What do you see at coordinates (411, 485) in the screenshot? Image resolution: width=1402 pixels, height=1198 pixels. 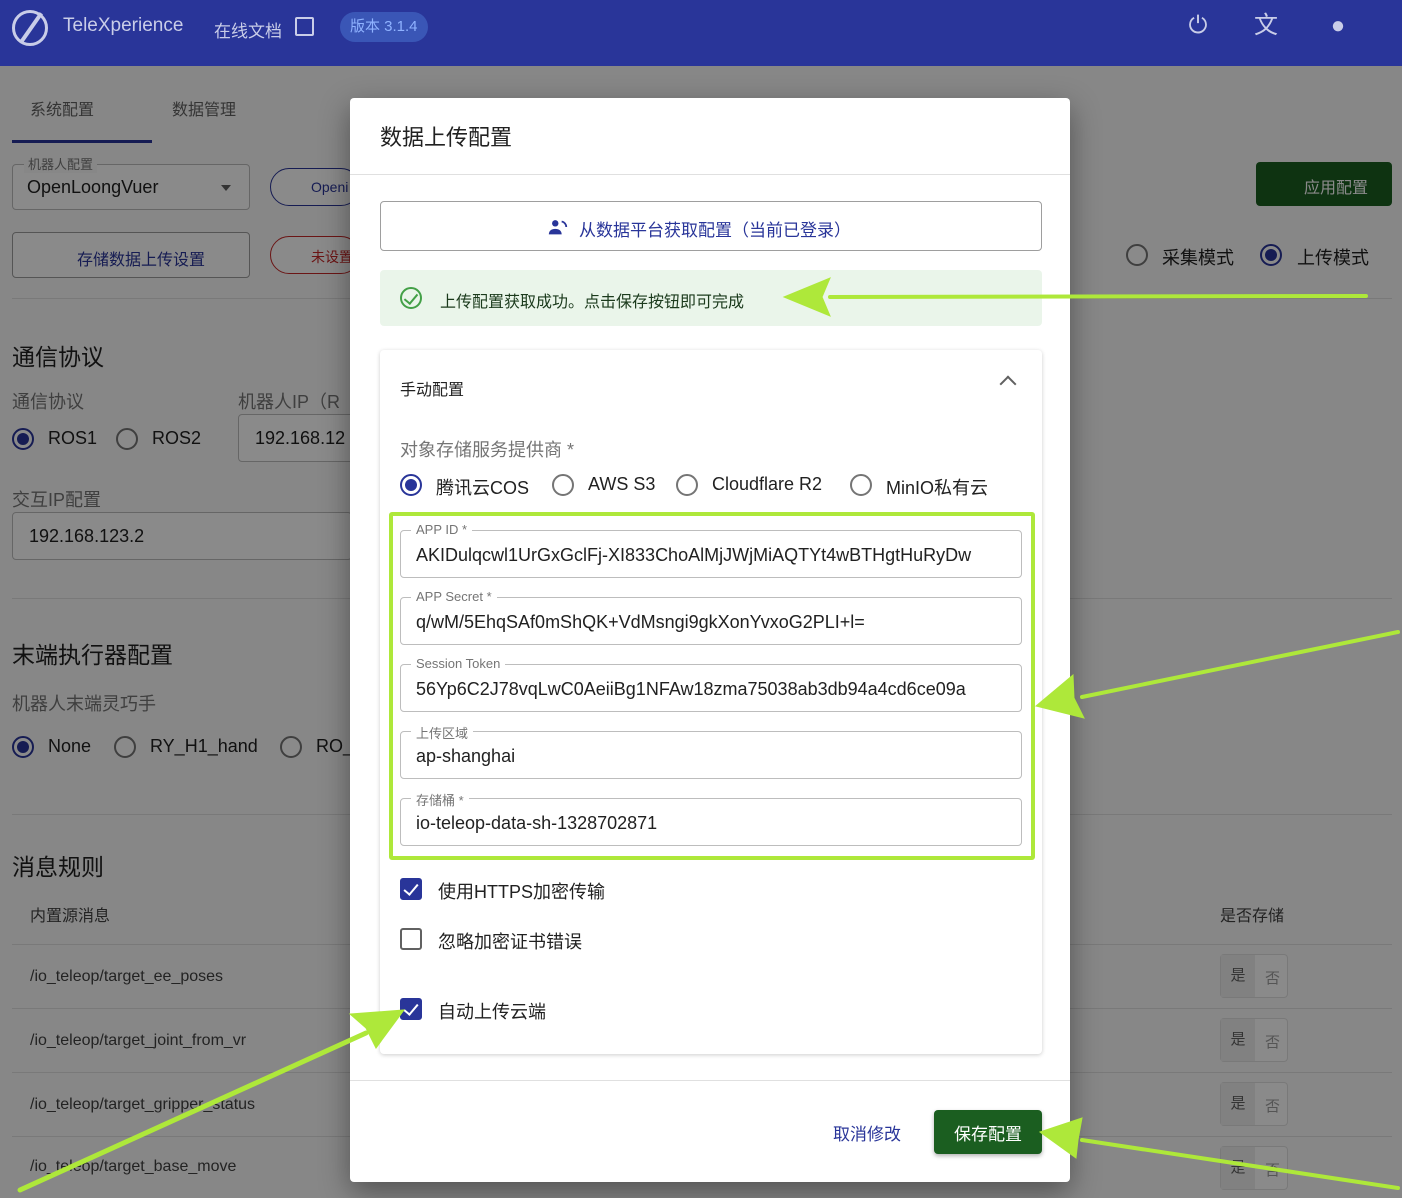 I see `provider-radio-cos` at bounding box center [411, 485].